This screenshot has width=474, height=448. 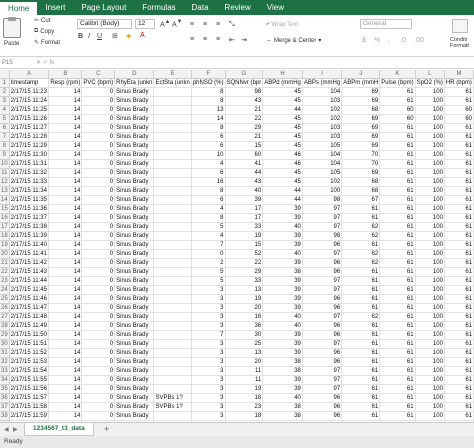 I want to click on cell: 2/17/15 11:44, so click(x=29, y=281).